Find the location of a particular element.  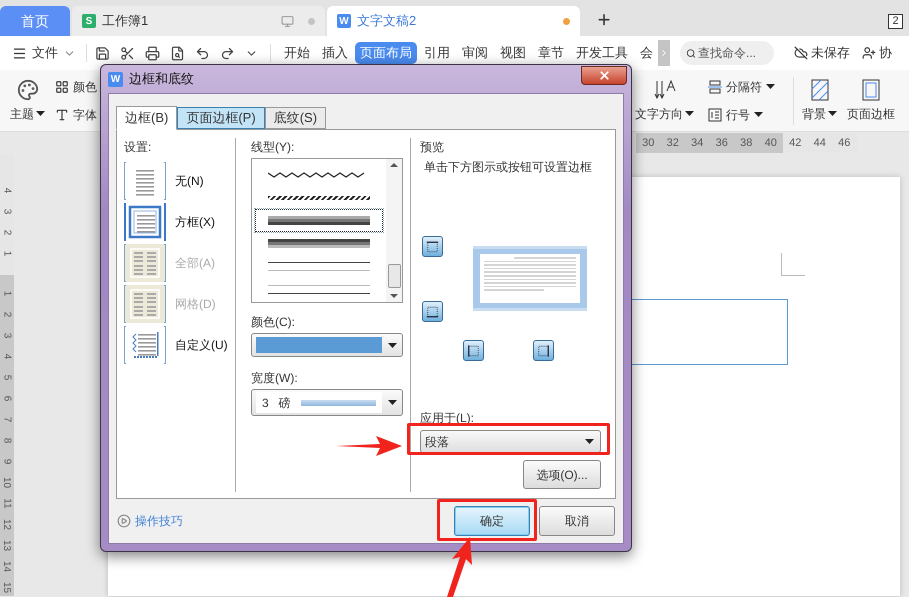

colors-button: 颜色 is located at coordinates (76, 87).